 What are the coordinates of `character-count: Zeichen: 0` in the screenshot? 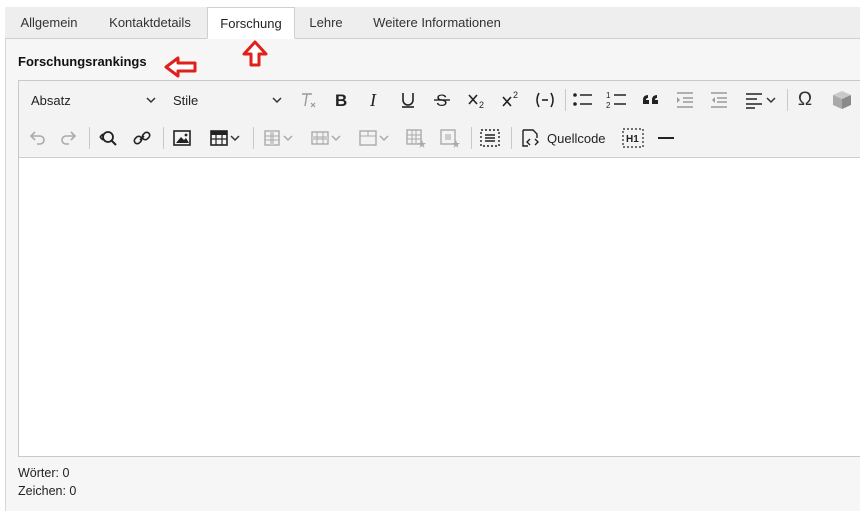 It's located at (47, 491).